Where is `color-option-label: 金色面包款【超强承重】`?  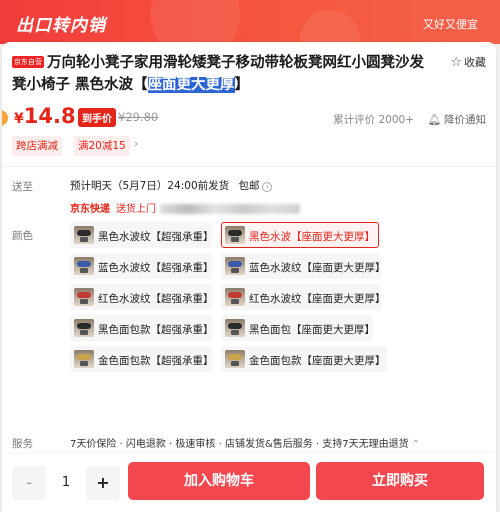
color-option-label: 金色面包款【超强承重】 is located at coordinates (156, 361).